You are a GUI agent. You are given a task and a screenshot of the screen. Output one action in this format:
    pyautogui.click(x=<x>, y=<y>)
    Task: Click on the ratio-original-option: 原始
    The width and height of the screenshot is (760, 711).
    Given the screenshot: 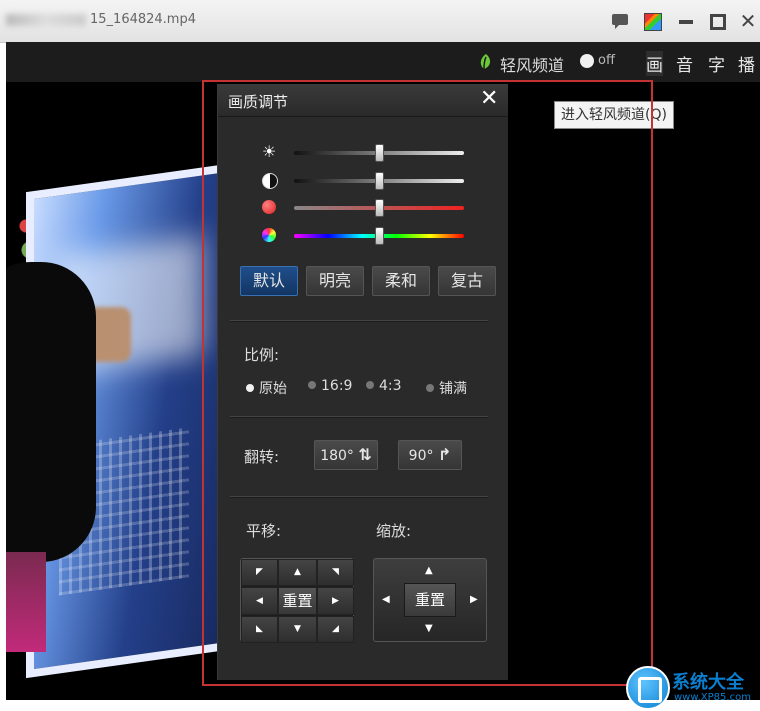 What is the action you would take?
    pyautogui.click(x=266, y=388)
    